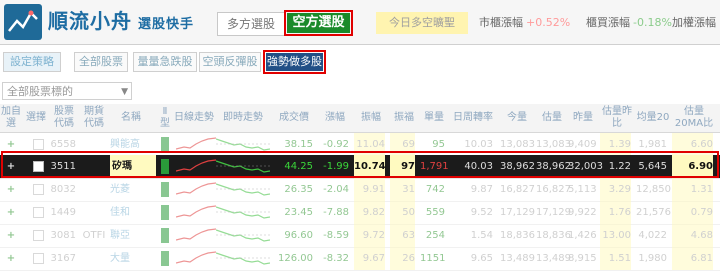  What do you see at coordinates (402, 235) in the screenshot?
I see `cell-amp2: 63` at bounding box center [402, 235].